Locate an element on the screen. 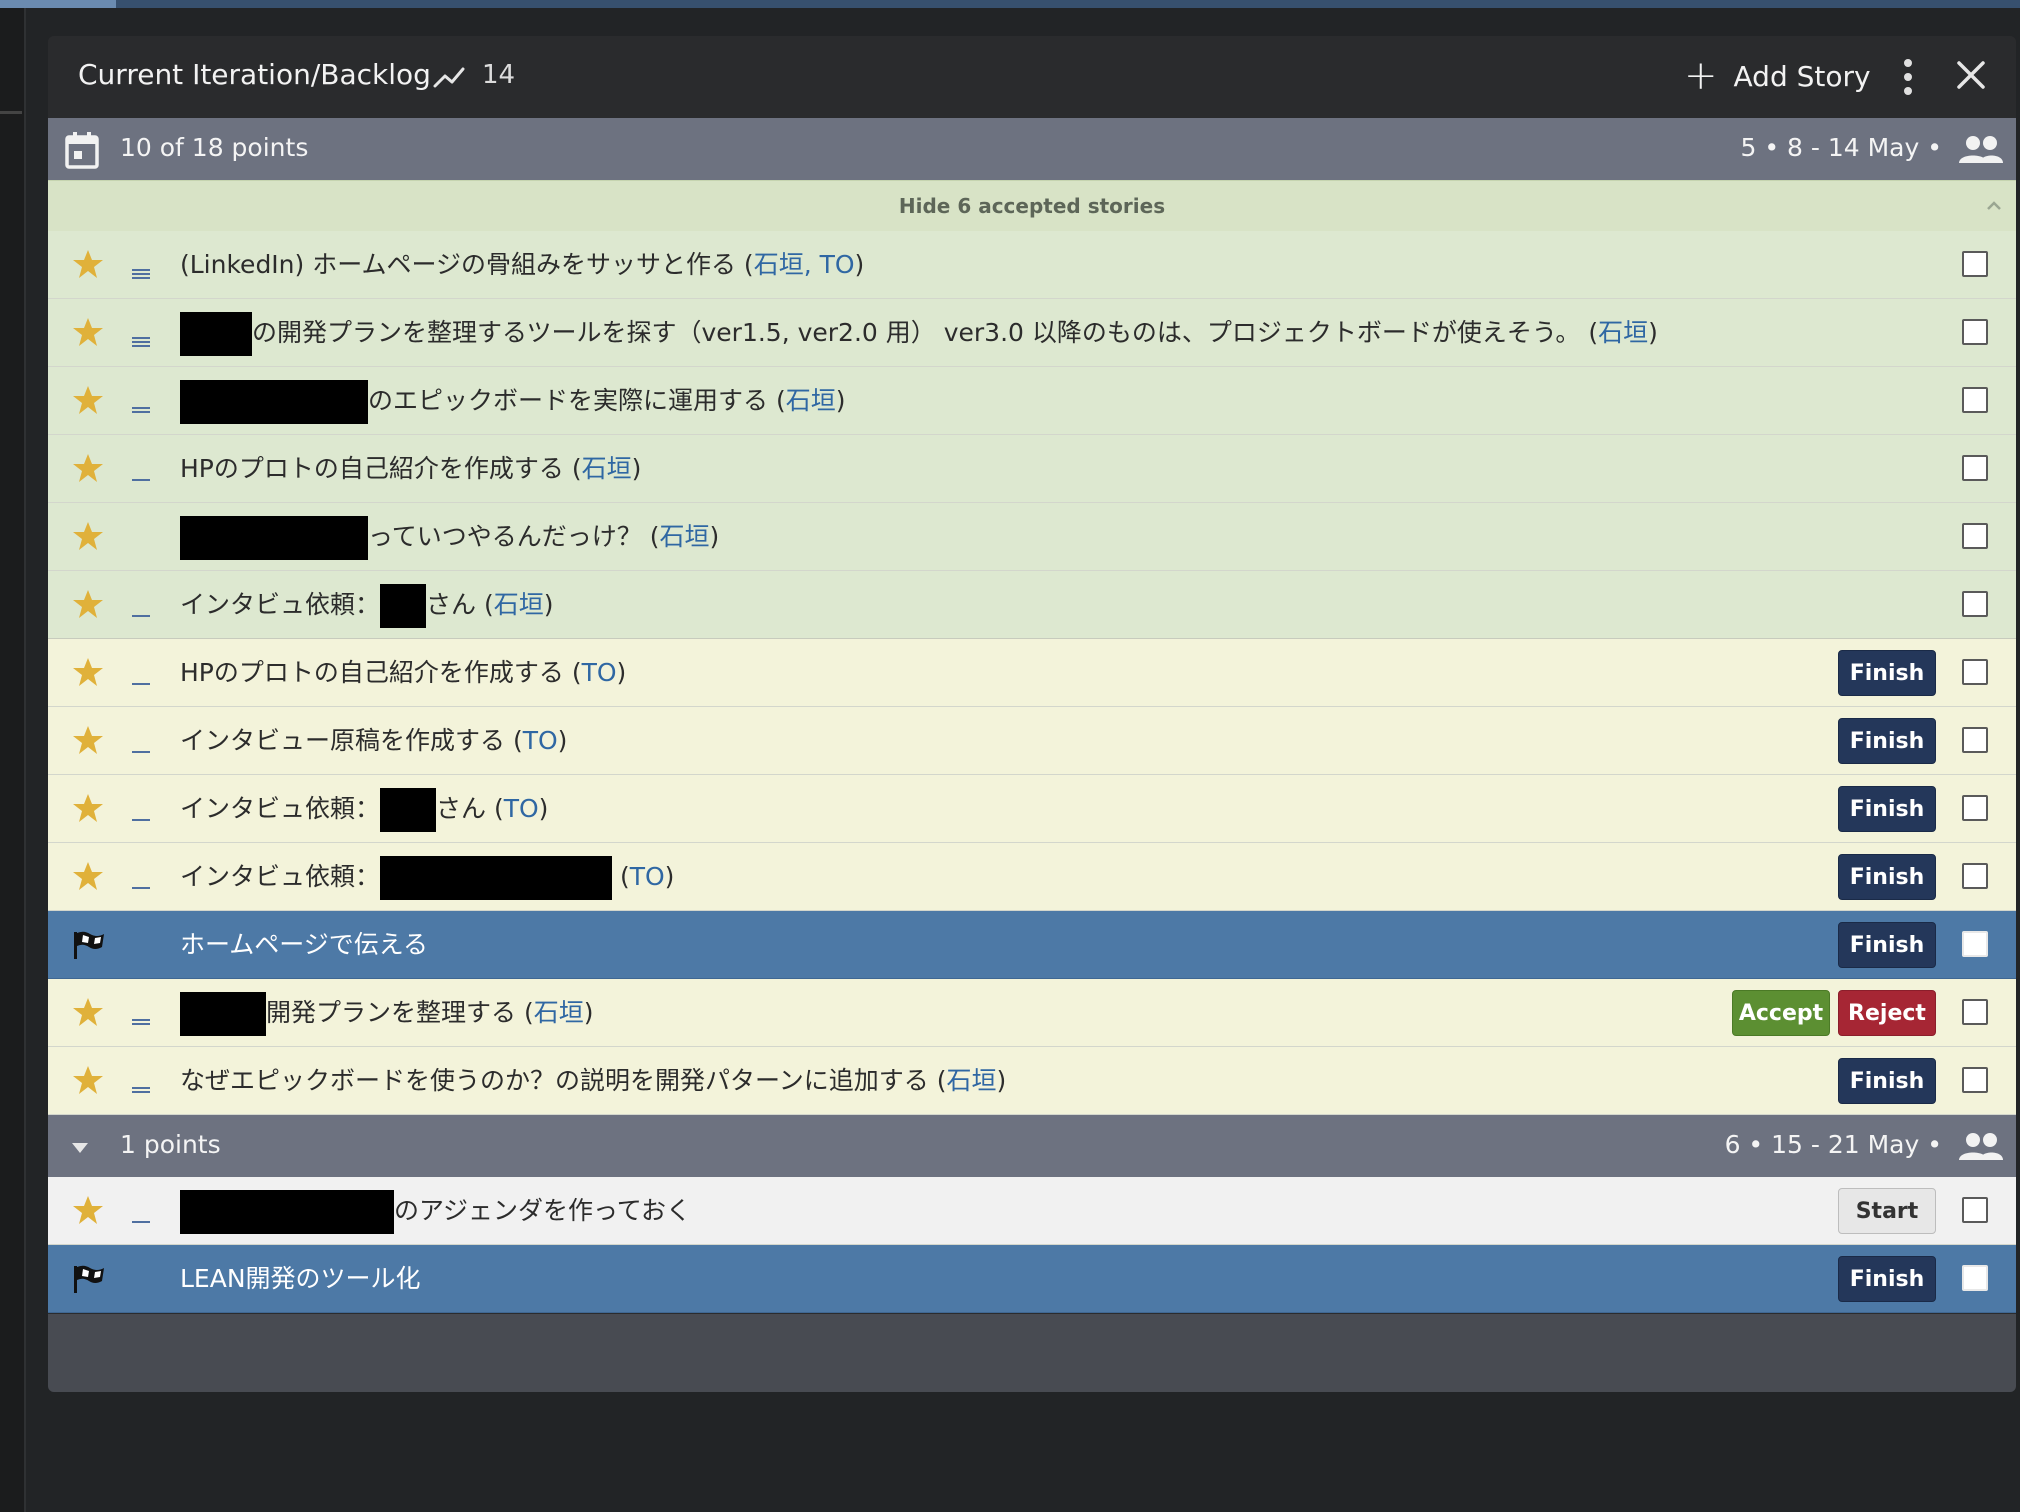 The width and height of the screenshot is (2020, 1512). story-title: のアジェンダを作っておく is located at coordinates (435, 1210).